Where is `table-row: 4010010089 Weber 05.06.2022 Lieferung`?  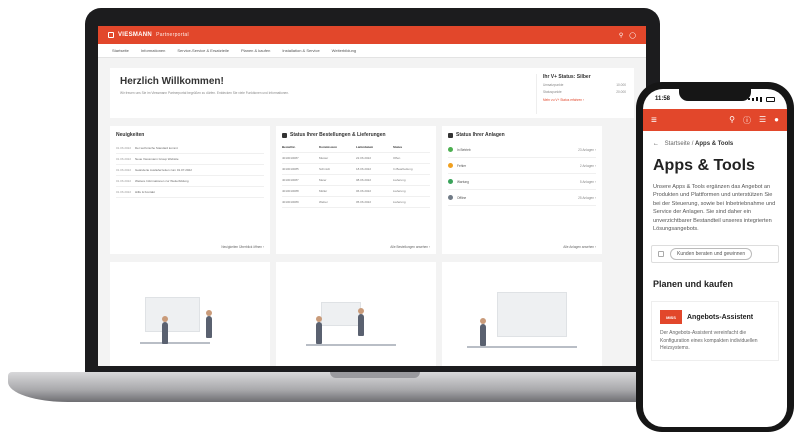 table-row: 4010010089 Weber 05.06.2022 Lieferung is located at coordinates (356, 202).